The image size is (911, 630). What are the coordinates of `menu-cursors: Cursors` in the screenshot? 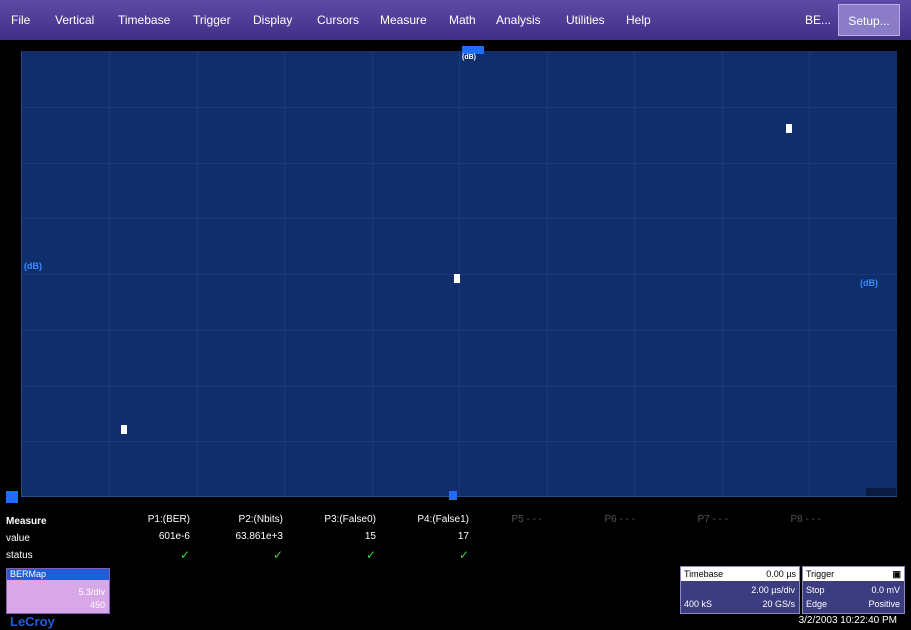 It's located at (338, 20).